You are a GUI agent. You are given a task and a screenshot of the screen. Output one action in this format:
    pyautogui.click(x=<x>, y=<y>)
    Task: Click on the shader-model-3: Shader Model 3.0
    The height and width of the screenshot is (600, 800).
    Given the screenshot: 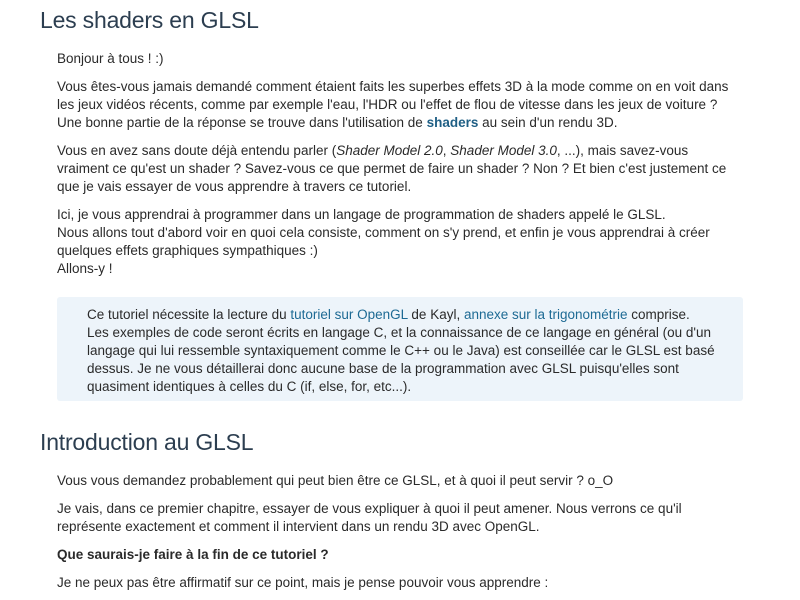 What is the action you would take?
    pyautogui.click(x=503, y=150)
    